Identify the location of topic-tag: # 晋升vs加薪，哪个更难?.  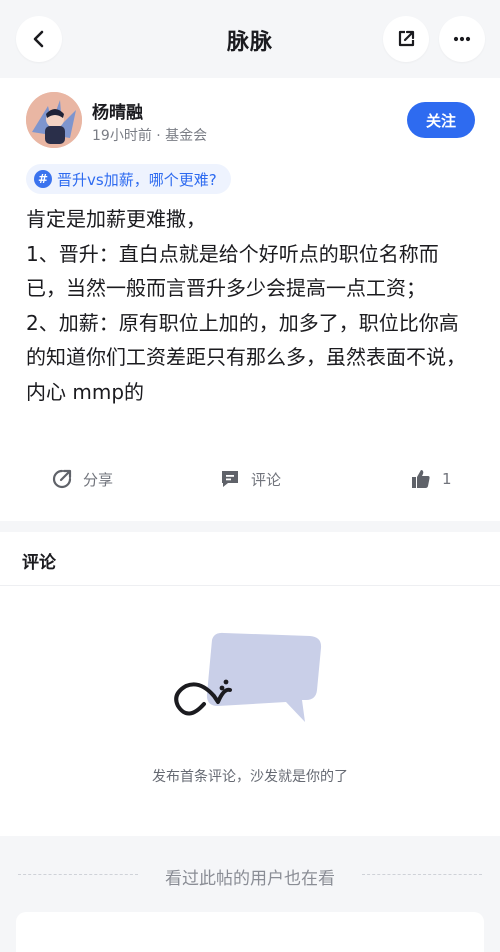
(128, 179).